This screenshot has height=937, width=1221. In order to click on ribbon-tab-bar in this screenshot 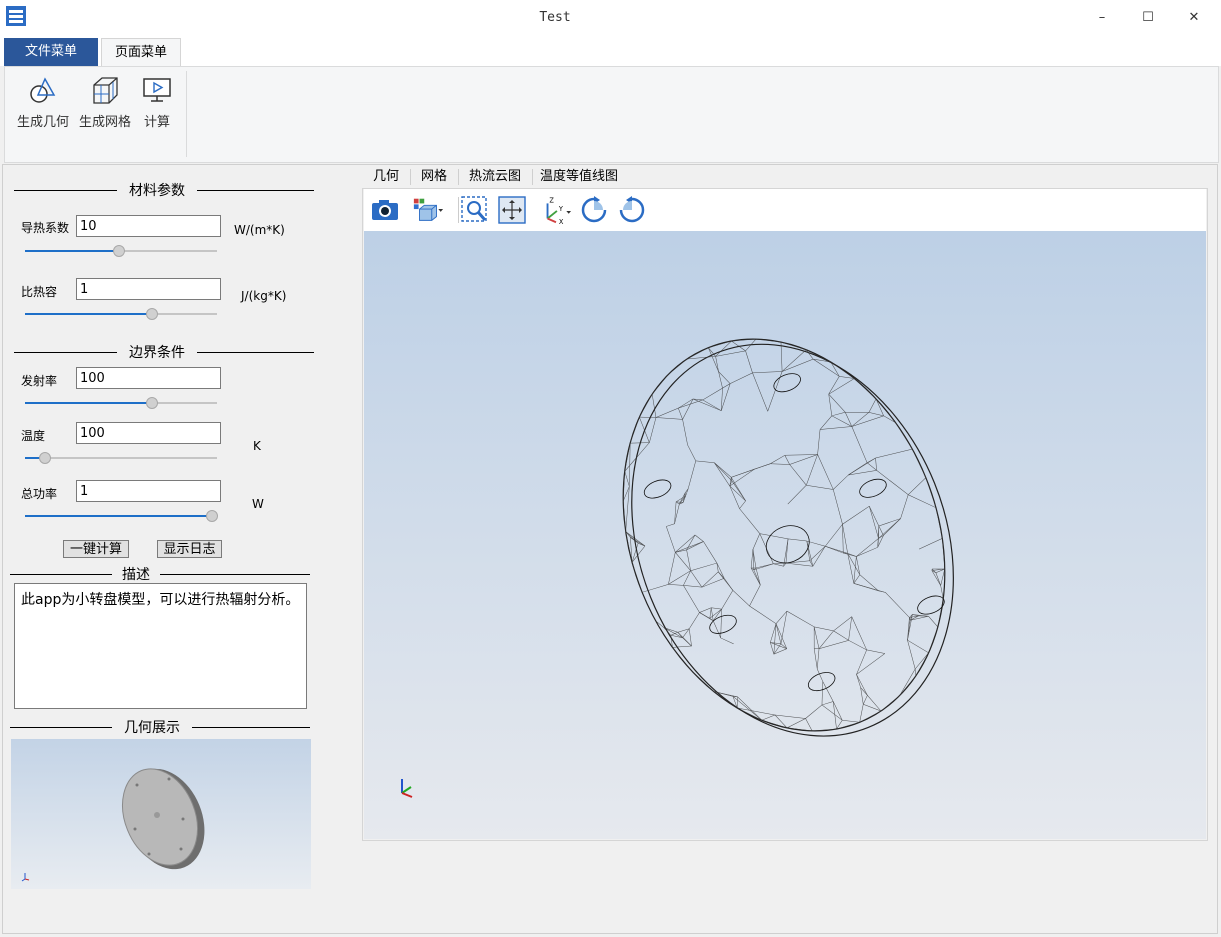, I will do `click(610, 51)`.